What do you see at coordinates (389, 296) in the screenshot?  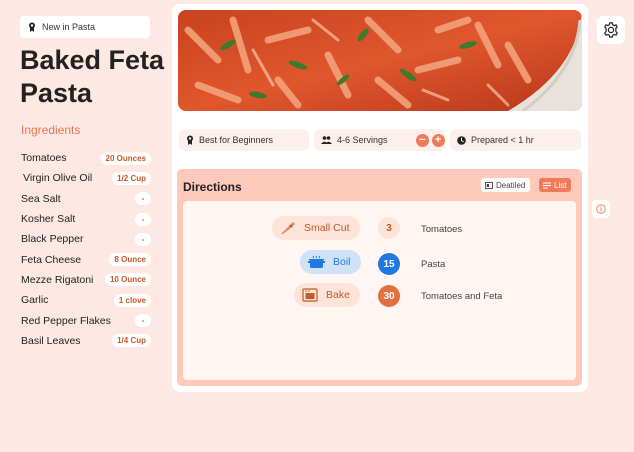 I see `step-timer-badge: 30` at bounding box center [389, 296].